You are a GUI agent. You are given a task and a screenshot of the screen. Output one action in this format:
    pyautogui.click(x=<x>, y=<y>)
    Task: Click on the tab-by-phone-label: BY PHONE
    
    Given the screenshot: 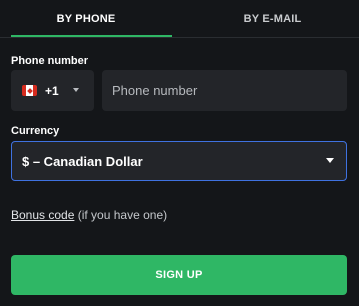 What is the action you would take?
    pyautogui.click(x=86, y=19)
    